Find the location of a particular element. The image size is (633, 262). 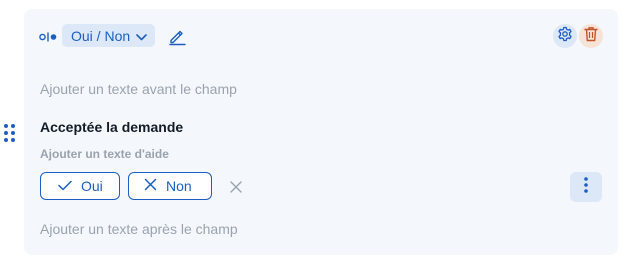

option-non-label: Non is located at coordinates (179, 186).